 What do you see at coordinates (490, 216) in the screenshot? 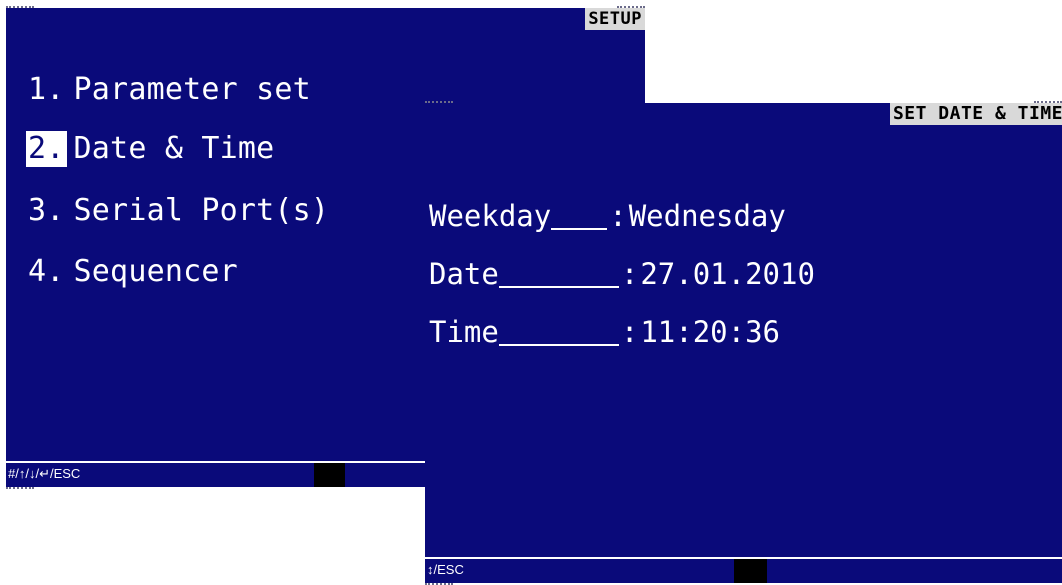
I see `field-label: Weekday` at bounding box center [490, 216].